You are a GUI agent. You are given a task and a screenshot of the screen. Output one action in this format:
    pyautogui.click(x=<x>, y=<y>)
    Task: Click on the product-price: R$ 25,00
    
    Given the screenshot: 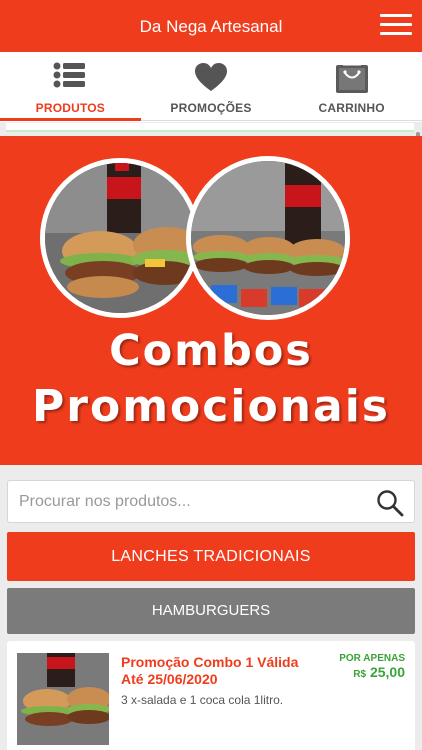 What is the action you would take?
    pyautogui.click(x=379, y=672)
    